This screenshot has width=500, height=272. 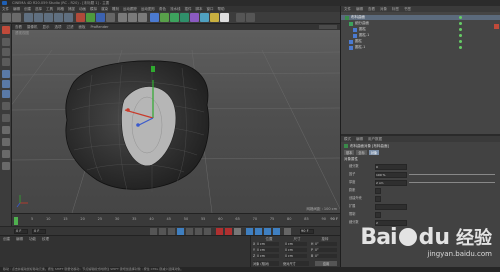 What do you see at coordinates (328, 27) in the screenshot?
I see `viewport-nav-icons` at bounding box center [328, 27].